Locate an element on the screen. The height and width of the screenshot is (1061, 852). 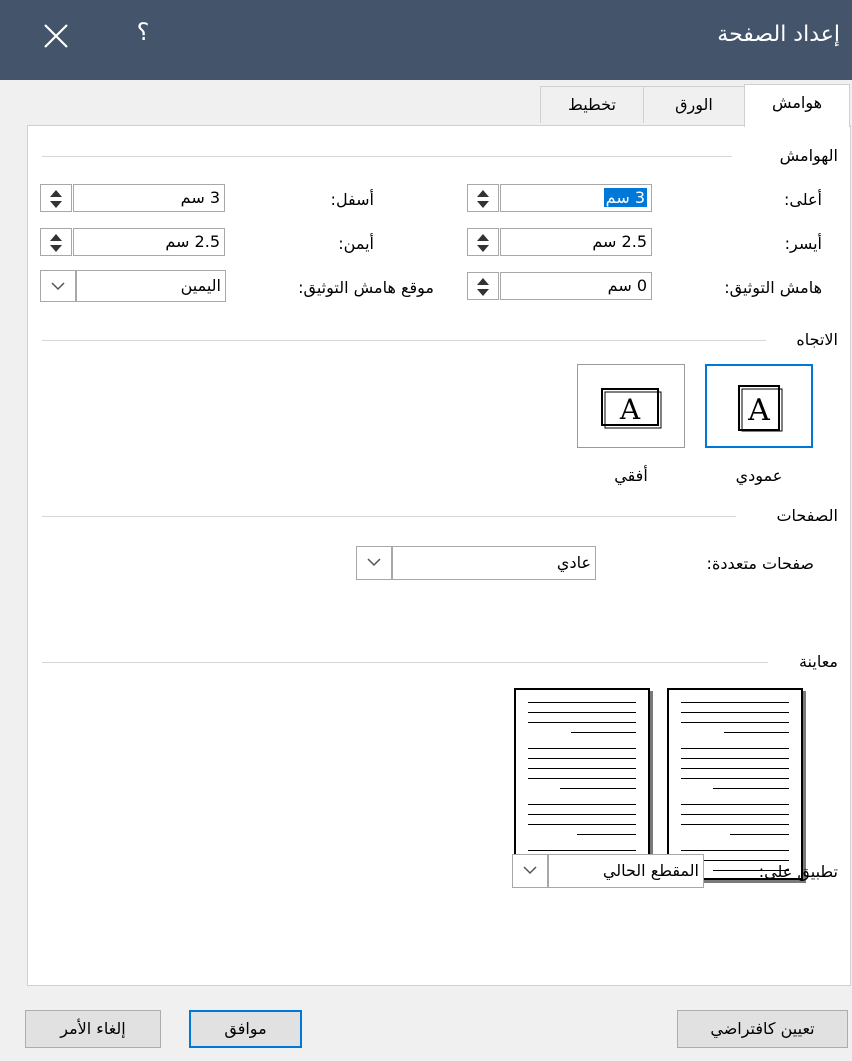
preview-page-right is located at coordinates (735, 784).